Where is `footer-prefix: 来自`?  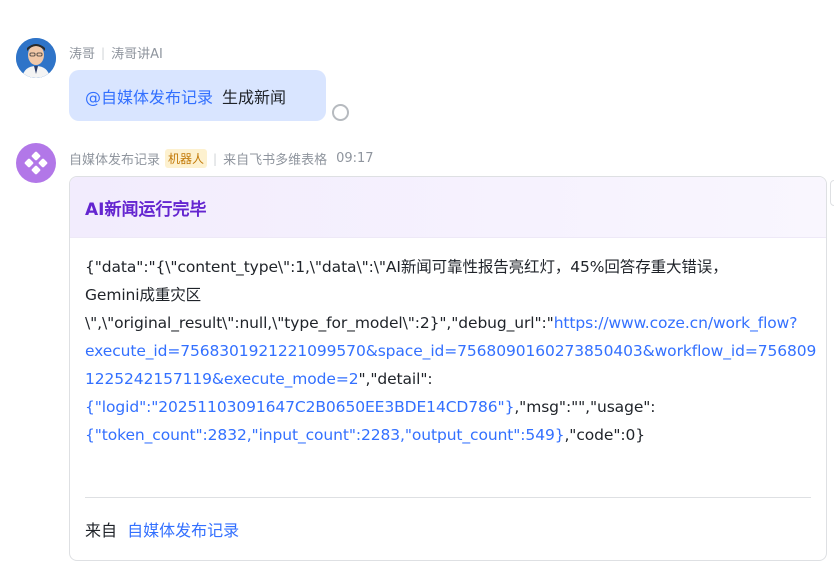
footer-prefix: 来自 is located at coordinates (101, 530).